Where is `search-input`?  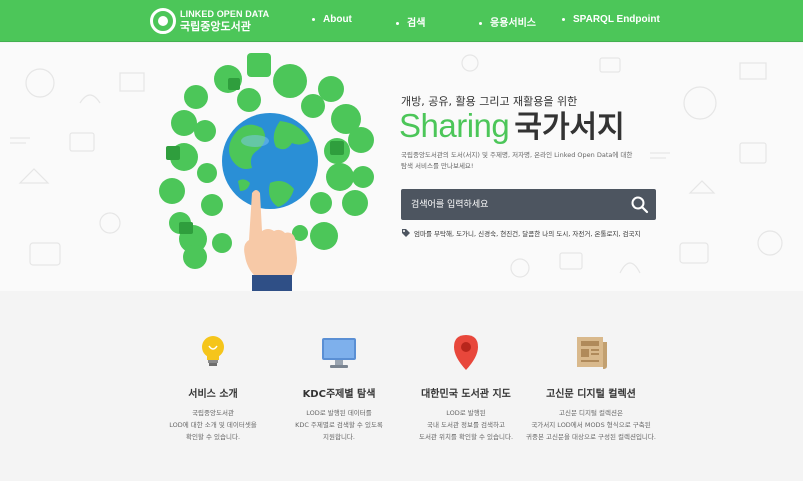
search-input is located at coordinates (512, 204).